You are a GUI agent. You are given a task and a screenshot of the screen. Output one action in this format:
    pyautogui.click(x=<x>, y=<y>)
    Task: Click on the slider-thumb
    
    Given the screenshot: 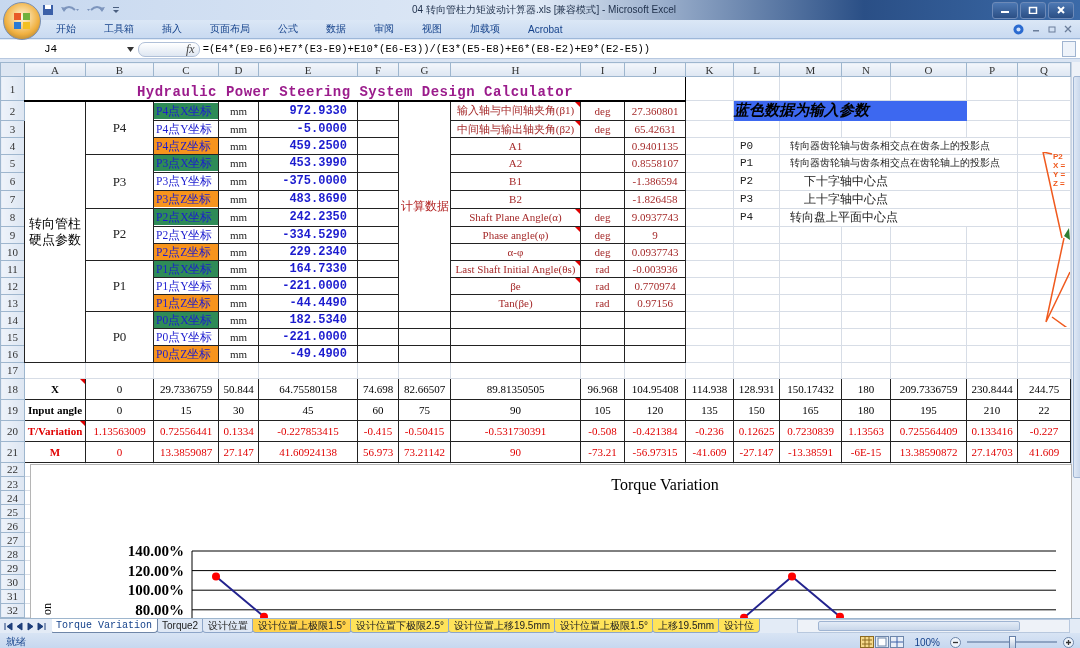 What is the action you would take?
    pyautogui.click(x=1012, y=641)
    